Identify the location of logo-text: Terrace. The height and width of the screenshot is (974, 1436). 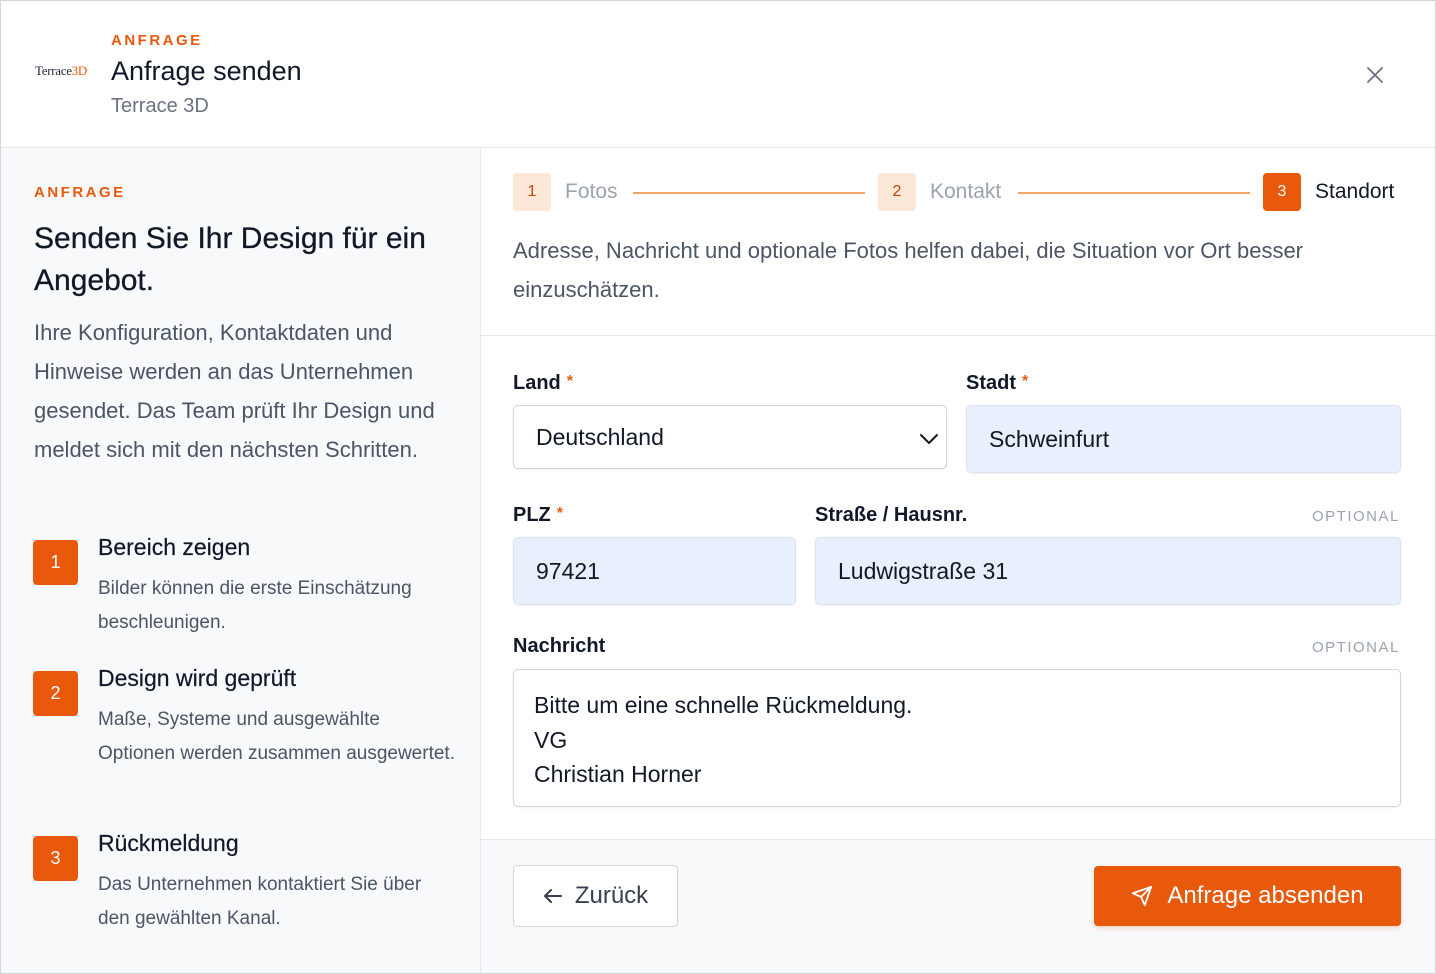
(53, 70).